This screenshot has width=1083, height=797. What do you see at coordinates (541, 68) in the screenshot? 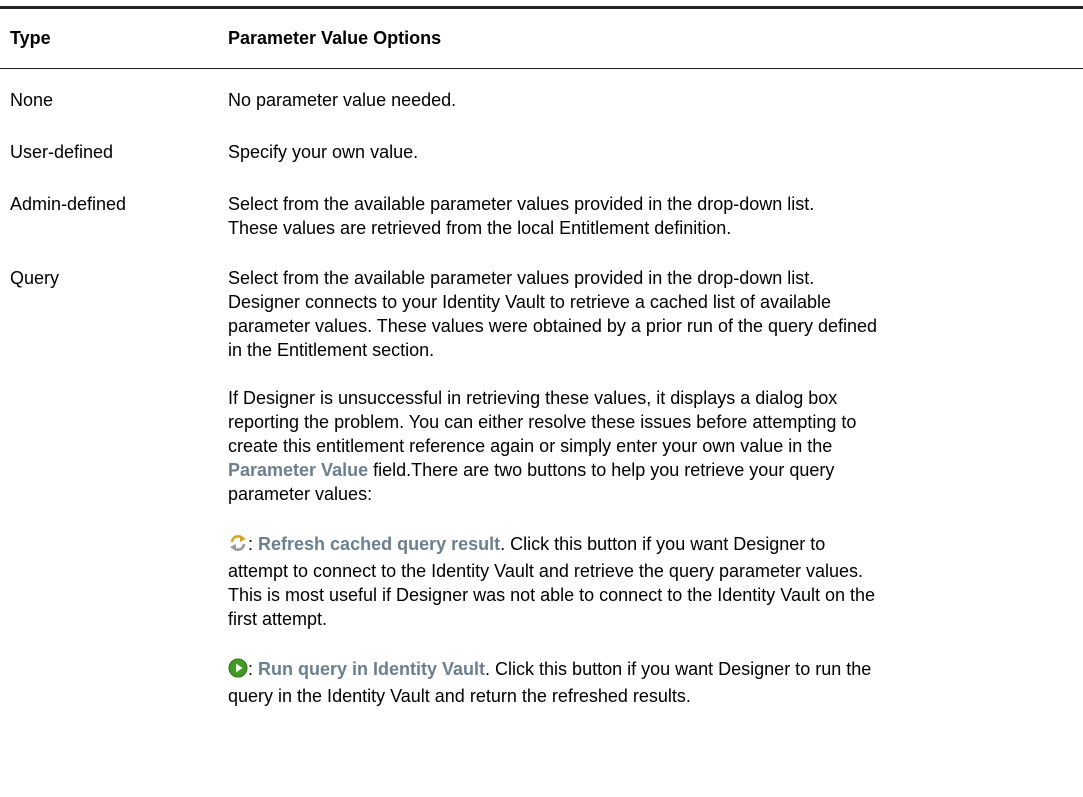
I see `table-header-rule` at bounding box center [541, 68].